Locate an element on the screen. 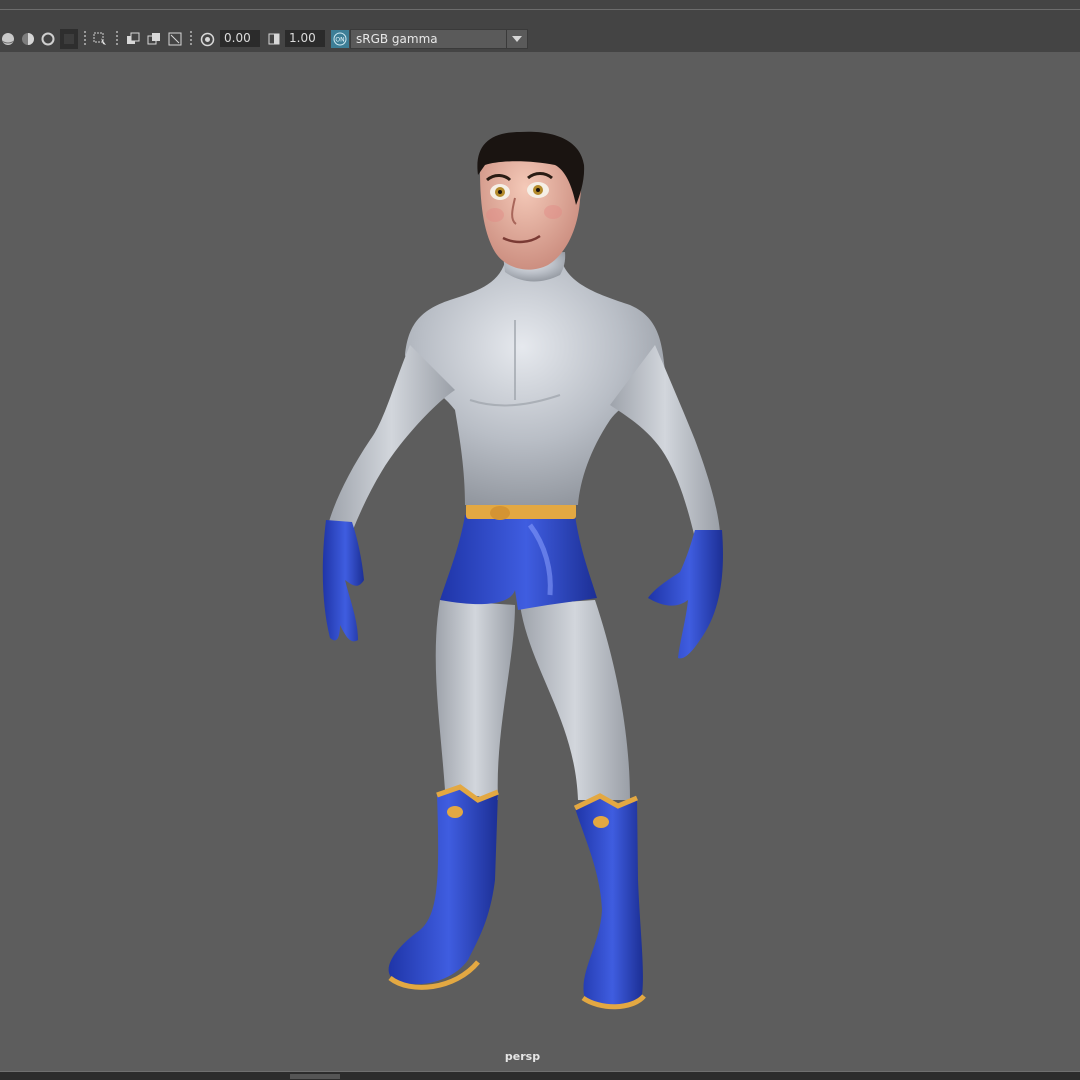 The image size is (1080, 1080). left-arm is located at coordinates (391, 438).